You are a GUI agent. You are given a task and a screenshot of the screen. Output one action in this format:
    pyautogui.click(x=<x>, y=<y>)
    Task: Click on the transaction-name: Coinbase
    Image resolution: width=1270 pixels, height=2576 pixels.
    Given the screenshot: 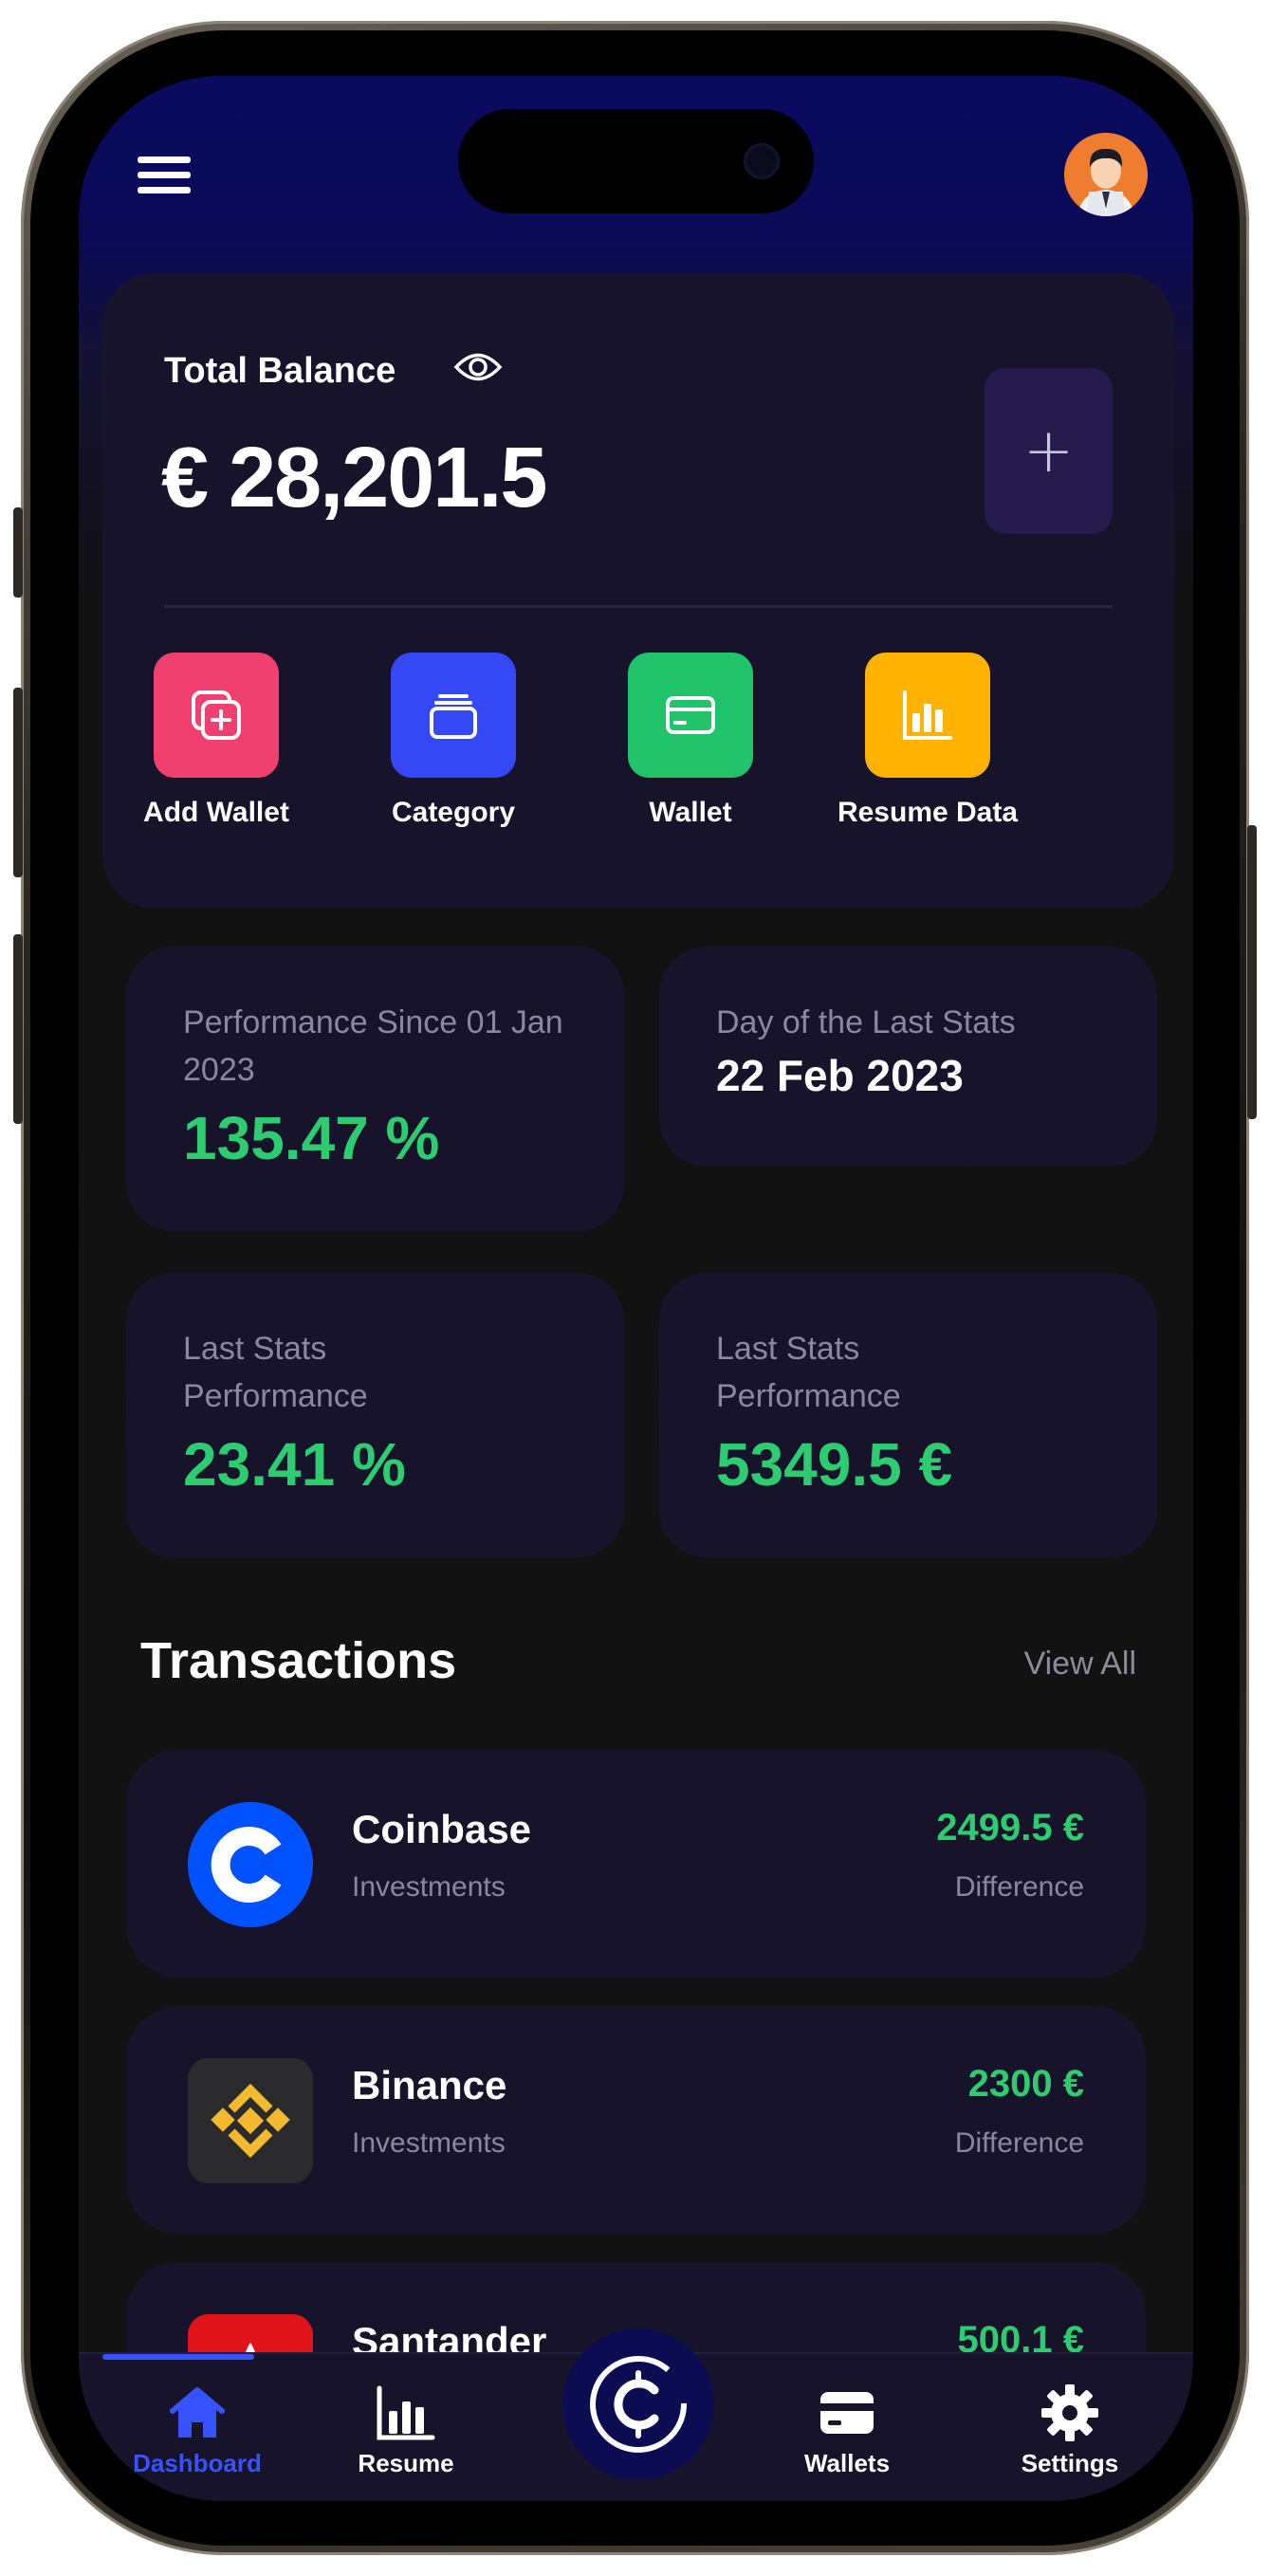 What is the action you would take?
    pyautogui.click(x=442, y=1829)
    